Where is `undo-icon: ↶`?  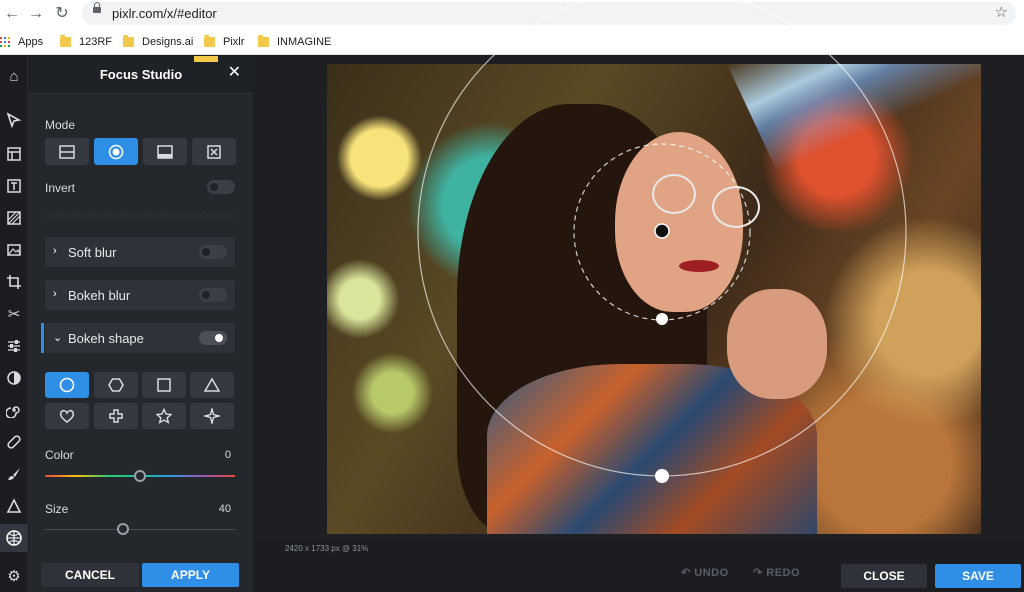
undo-icon: ↶ is located at coordinates (686, 573).